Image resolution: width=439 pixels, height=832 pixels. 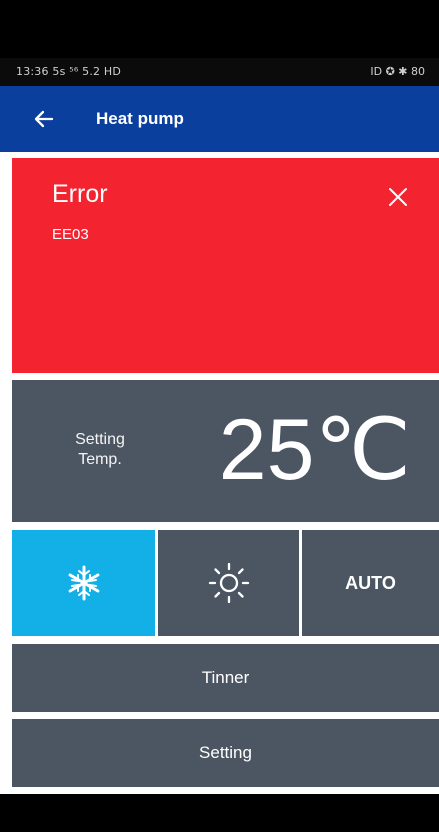 What do you see at coordinates (219, 72) in the screenshot?
I see `status-bar: 13:36 5s ⁵⁶ 5.2 HD ID ✪ ✱ 80` at bounding box center [219, 72].